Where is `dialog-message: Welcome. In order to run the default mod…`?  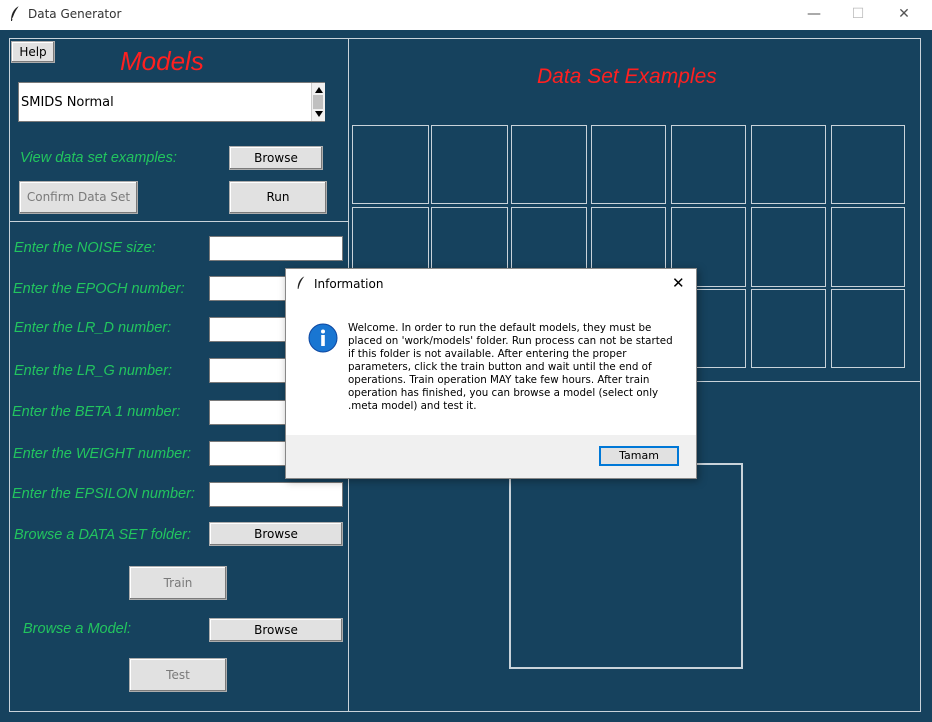 dialog-message: Welcome. In order to run the default mod… is located at coordinates (510, 367).